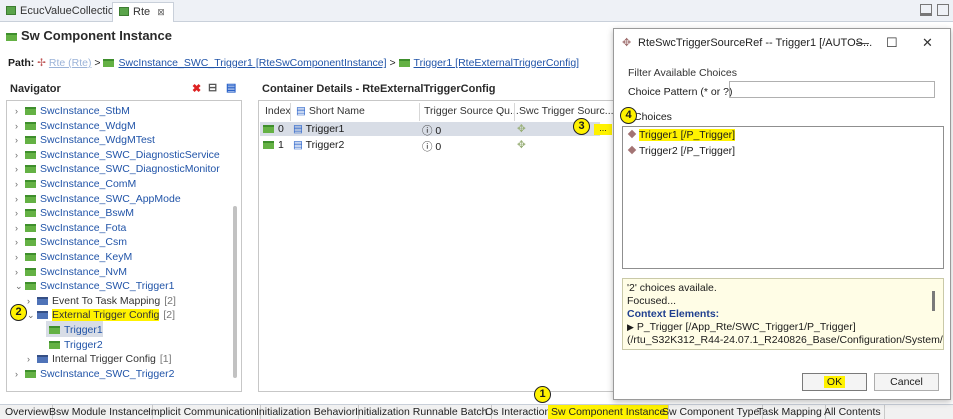 This screenshot has width=953, height=419. What do you see at coordinates (681, 136) in the screenshot?
I see `choice-item-trigger1: Trigger1 [/P_Trigger]` at bounding box center [681, 136].